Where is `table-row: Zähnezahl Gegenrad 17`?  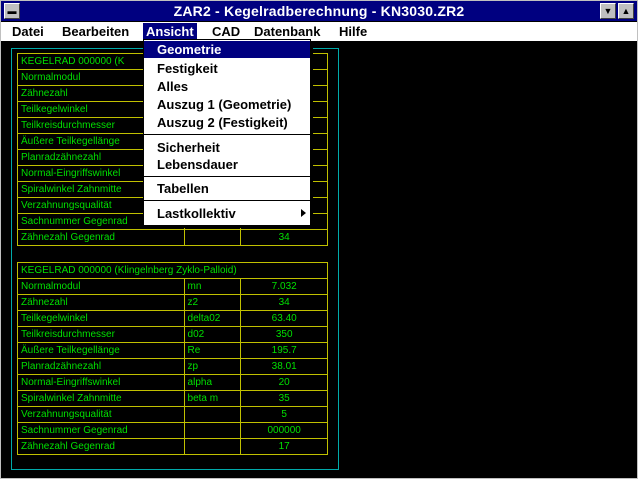
table-row: Zähnezahl Gegenrad 17 is located at coordinates (172, 446).